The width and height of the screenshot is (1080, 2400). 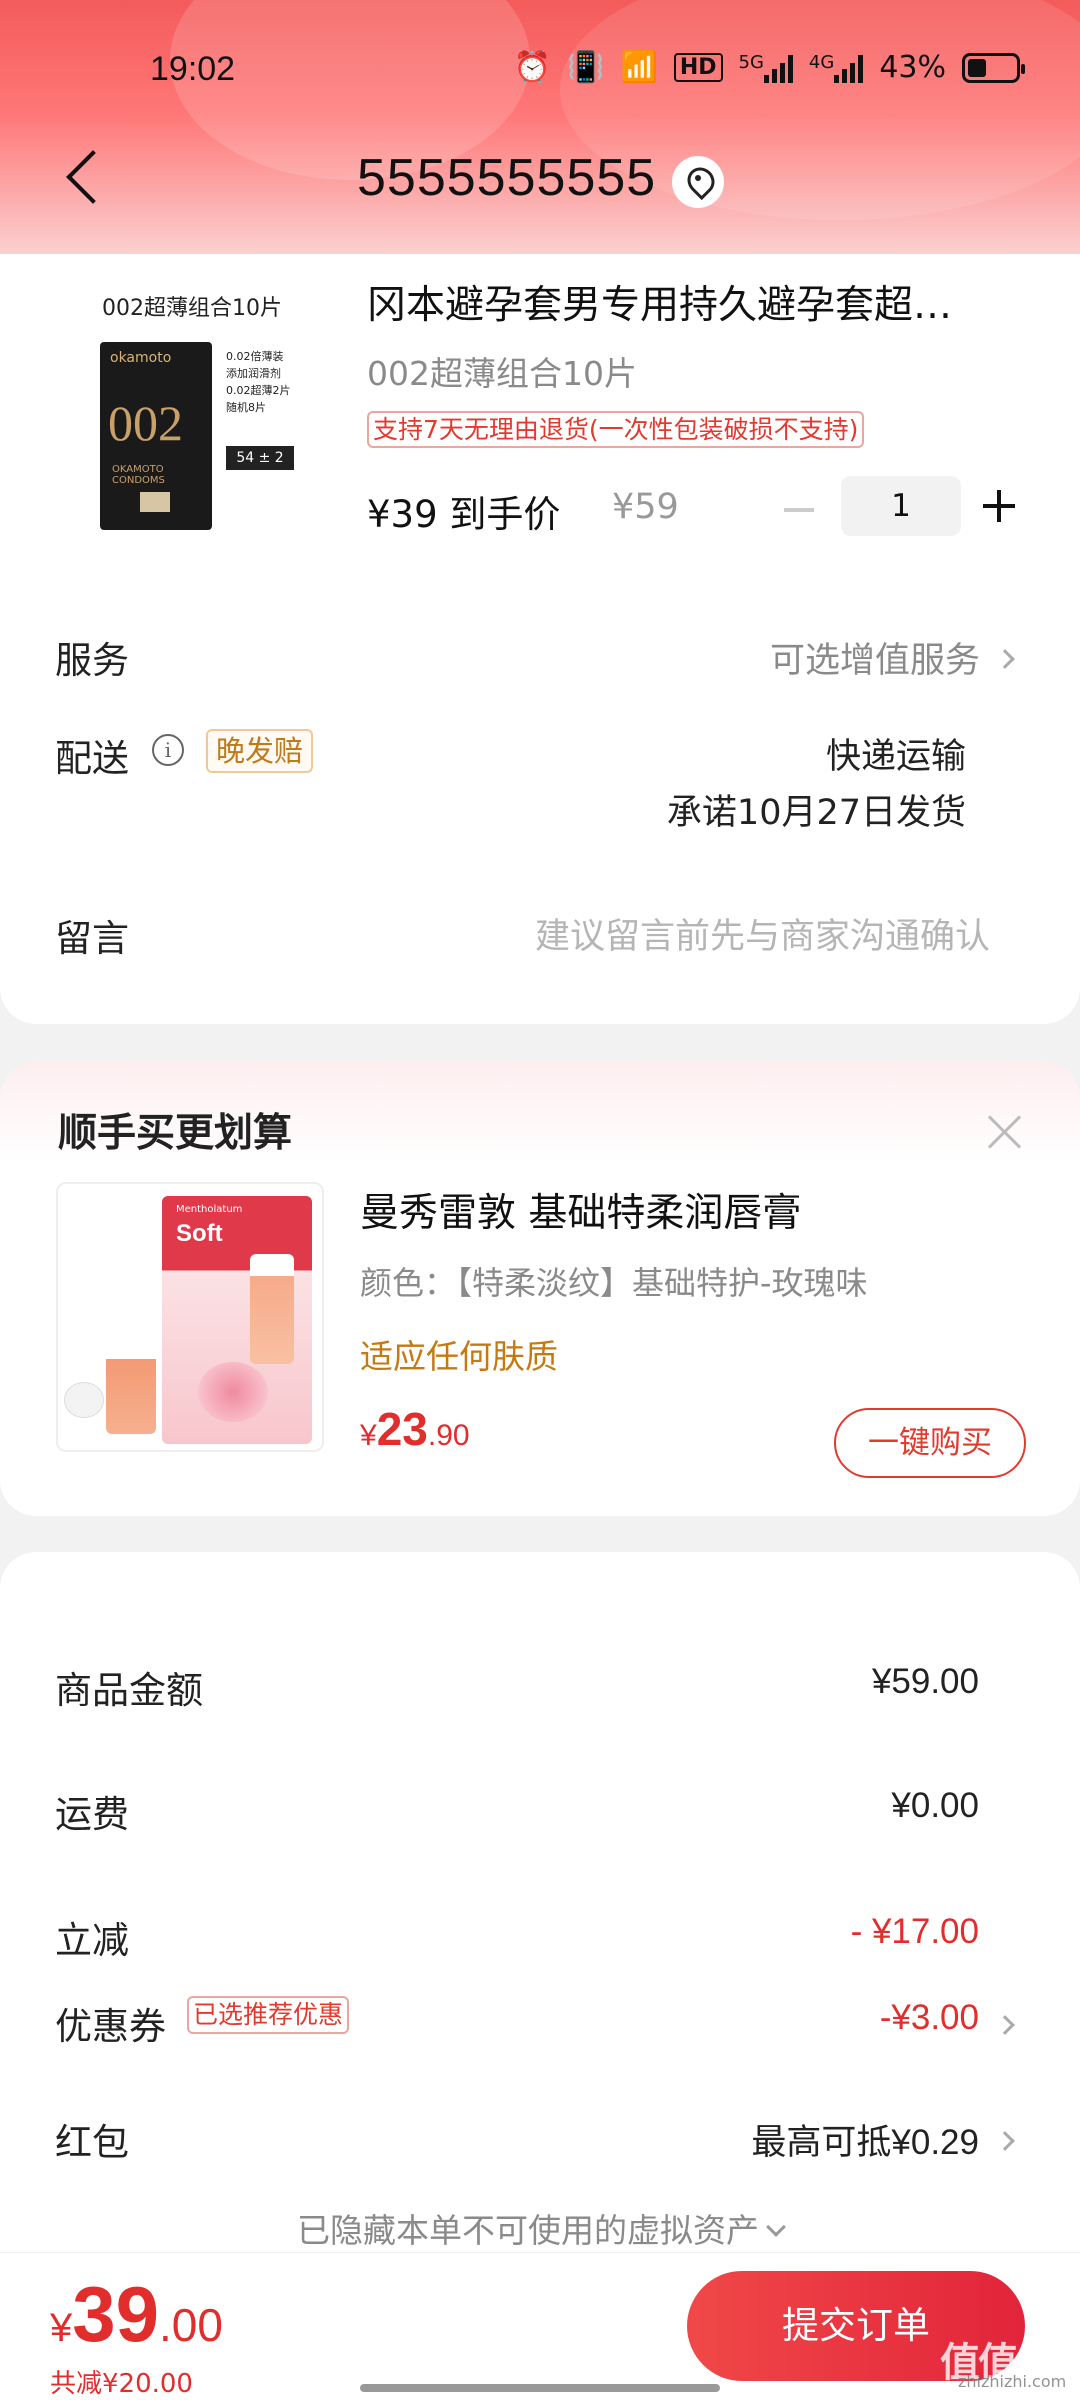 I want to click on goods-amount-value: ¥59.00, so click(x=925, y=1681).